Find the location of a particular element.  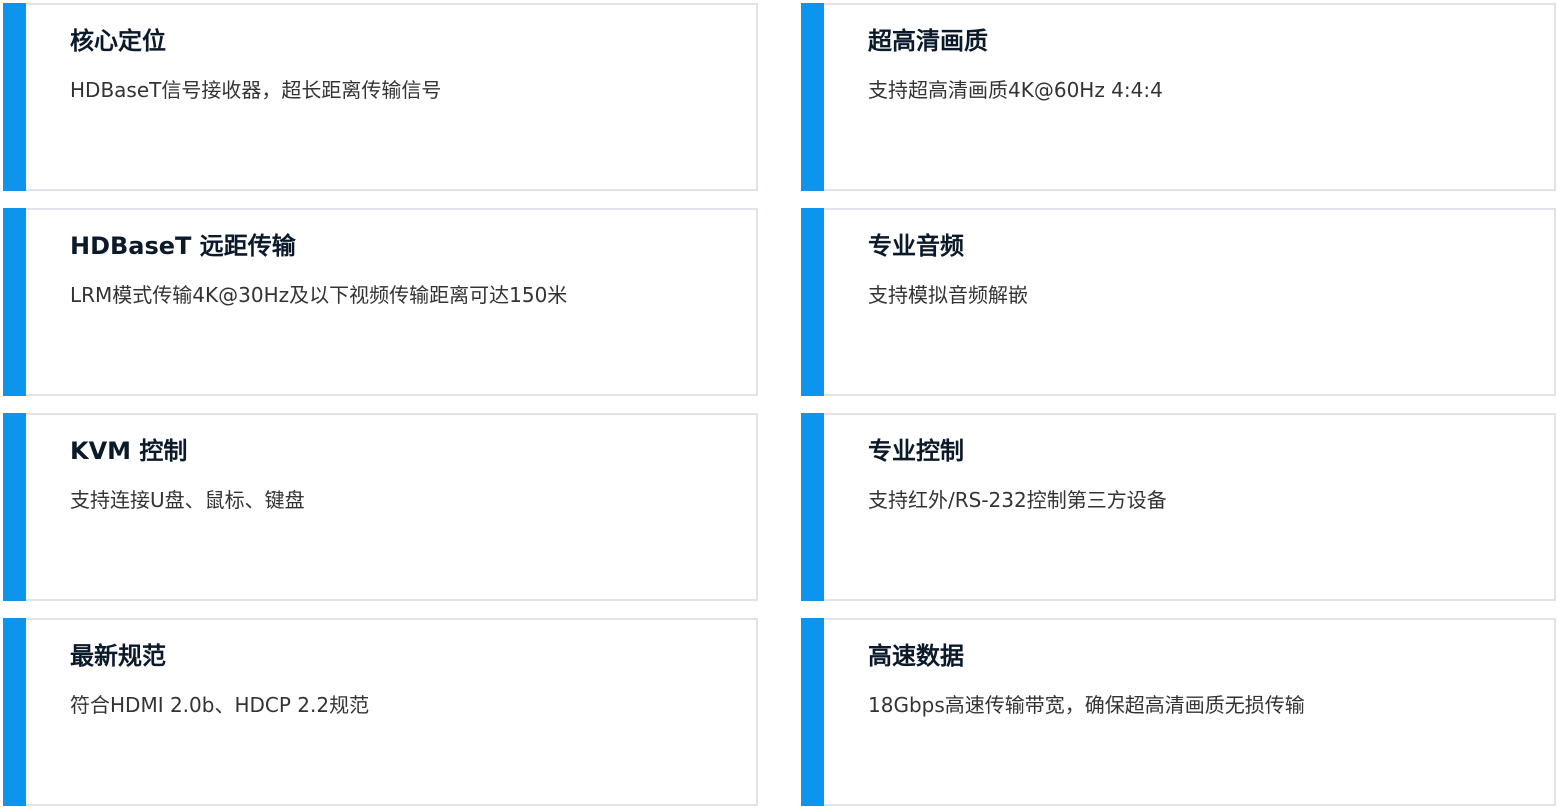

feature-description: 支持模拟音频解嵌 is located at coordinates (948, 295).